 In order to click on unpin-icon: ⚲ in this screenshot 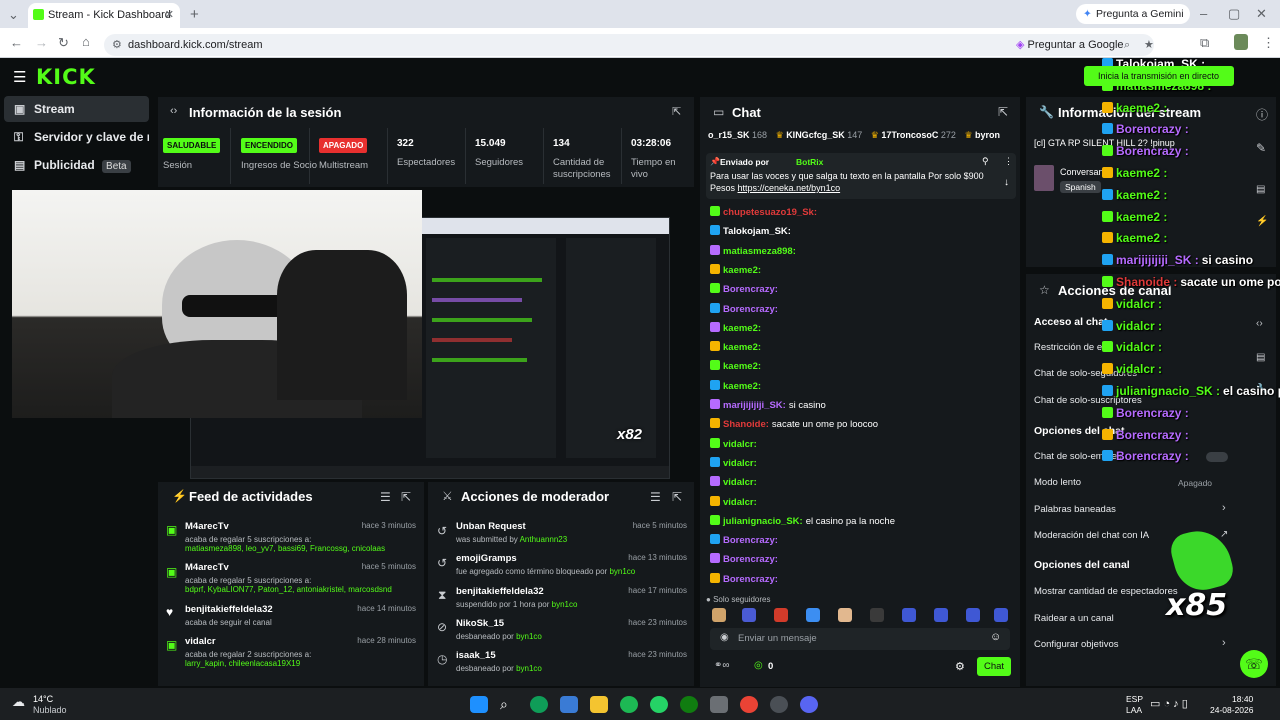, I will do `click(985, 161)`.